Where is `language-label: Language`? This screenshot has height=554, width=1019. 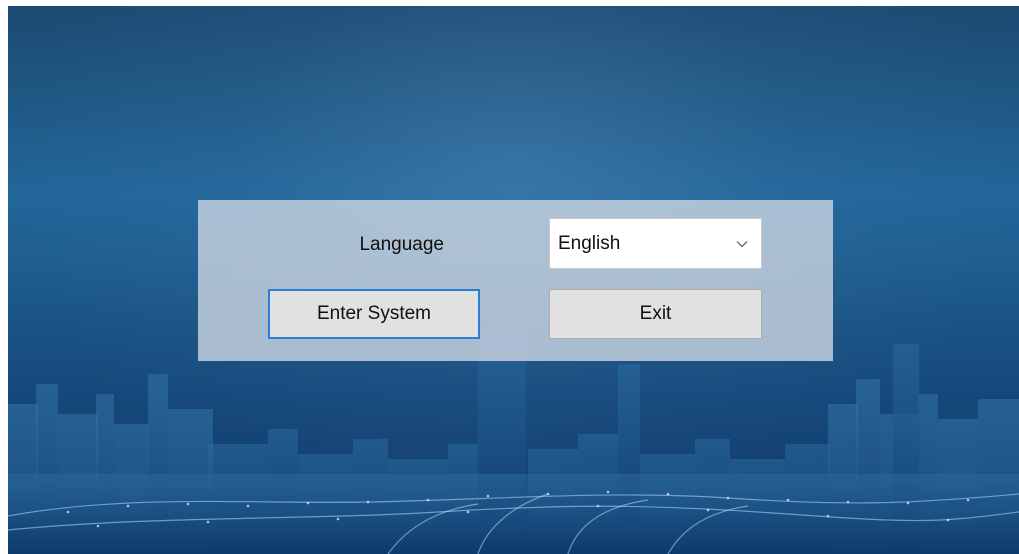
language-label: Language is located at coordinates (401, 244).